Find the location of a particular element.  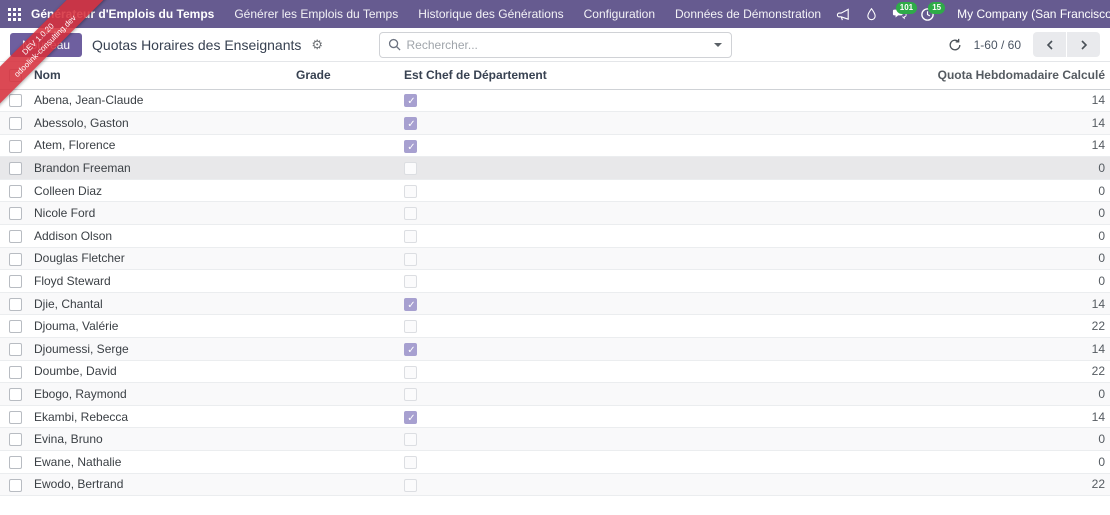

table-row: Addison Olson 0 is located at coordinates (555, 236).